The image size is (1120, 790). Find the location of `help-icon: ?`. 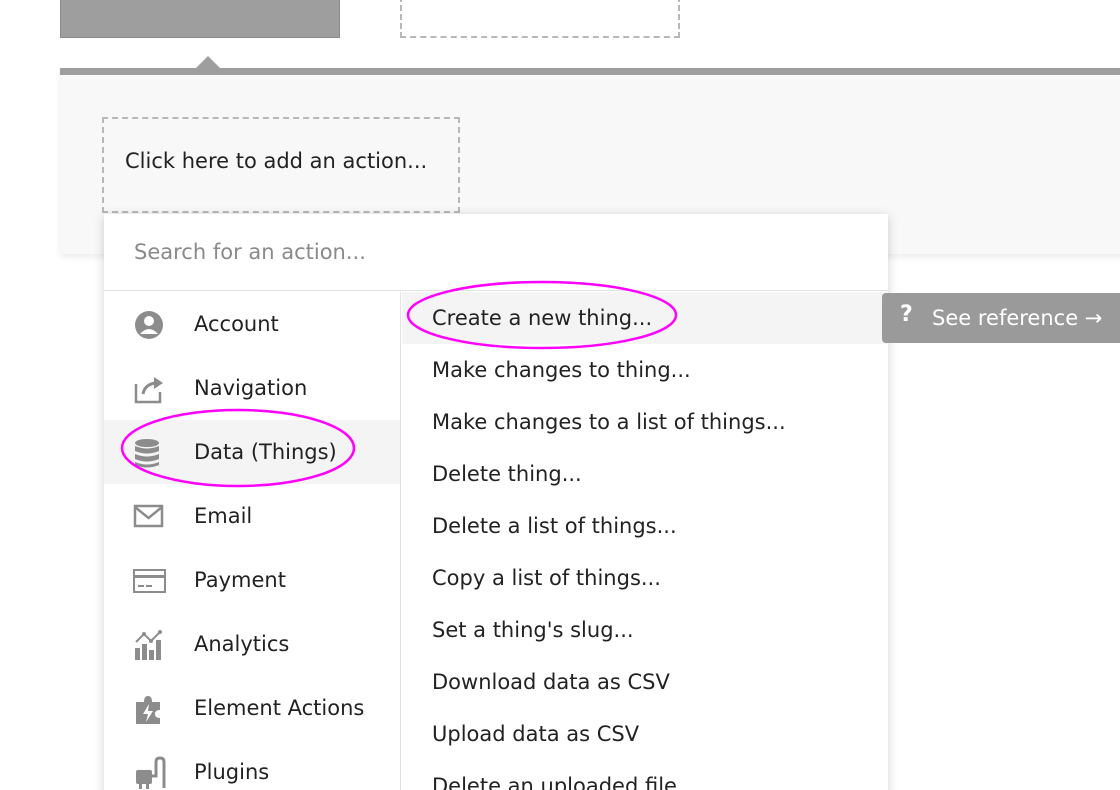

help-icon: ? is located at coordinates (906, 314).